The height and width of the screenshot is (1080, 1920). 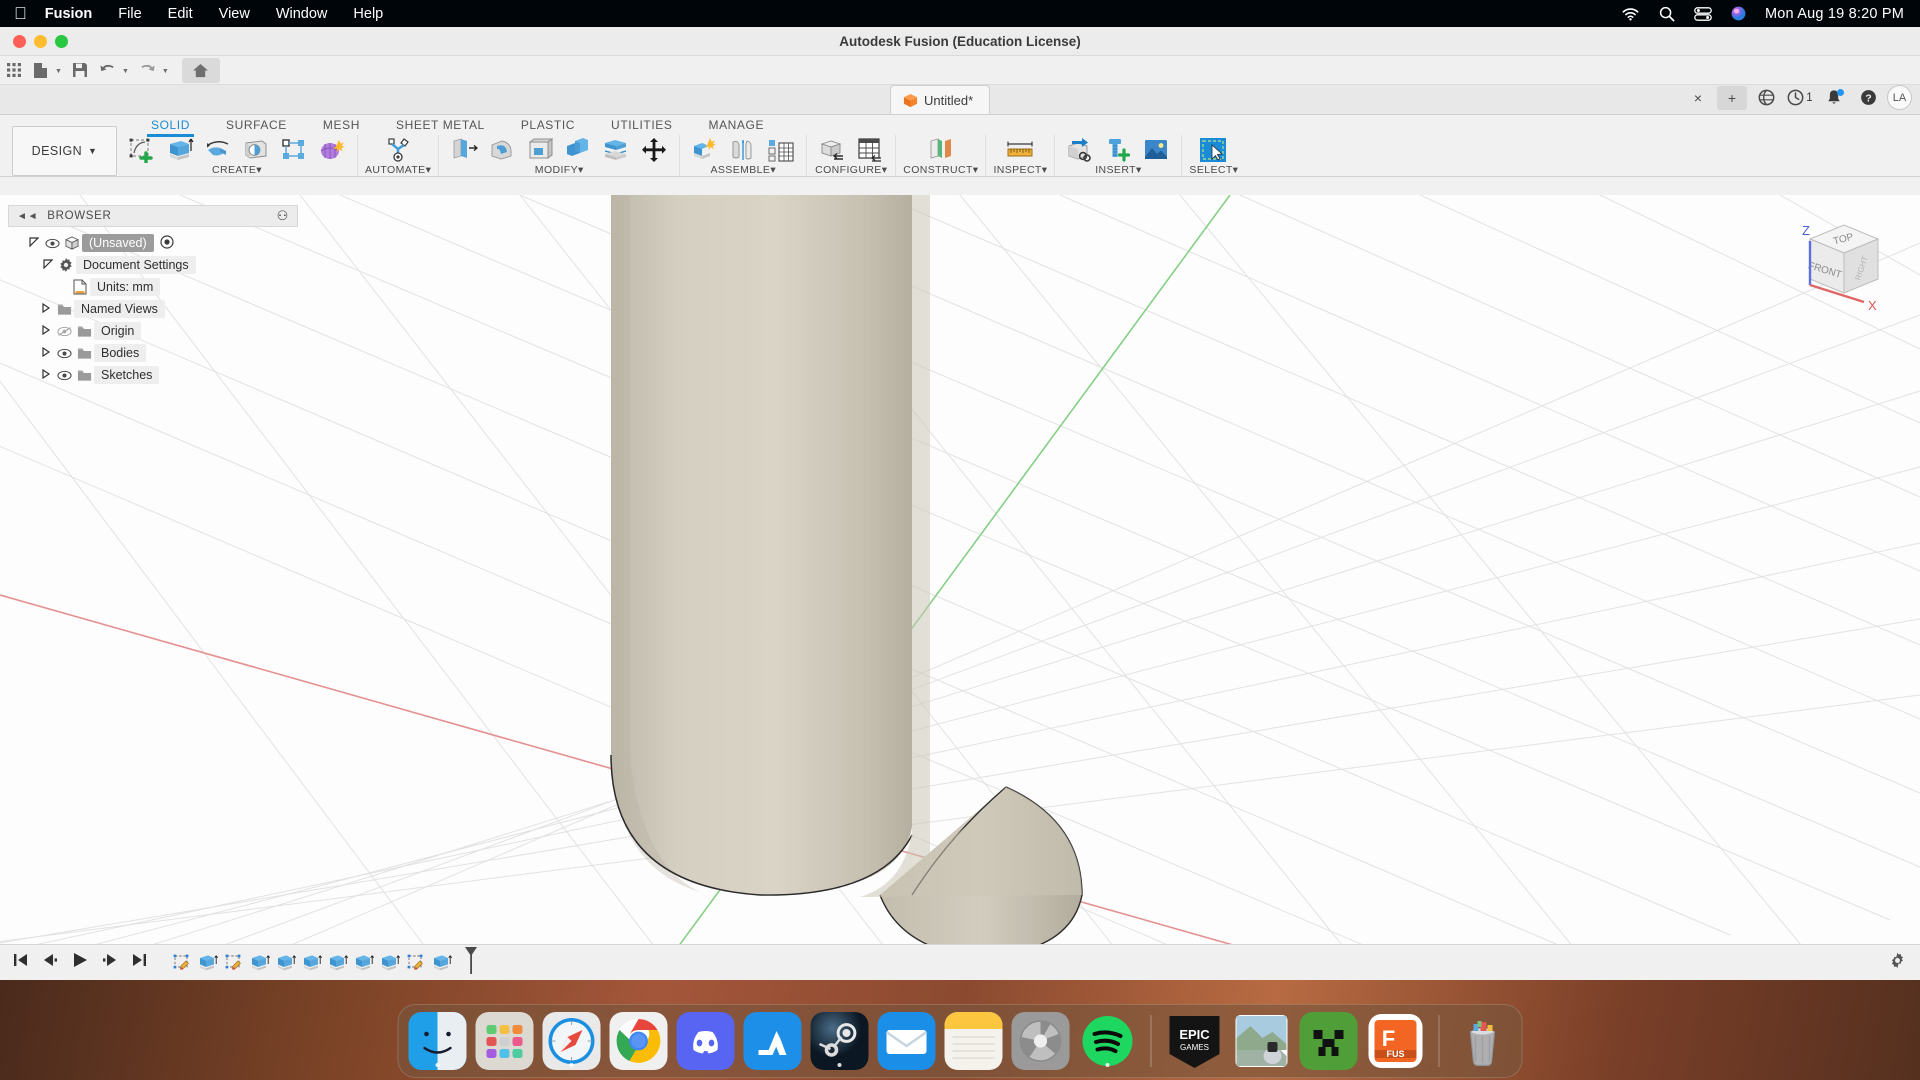 I want to click on launchpad-icon, so click(x=504, y=1041).